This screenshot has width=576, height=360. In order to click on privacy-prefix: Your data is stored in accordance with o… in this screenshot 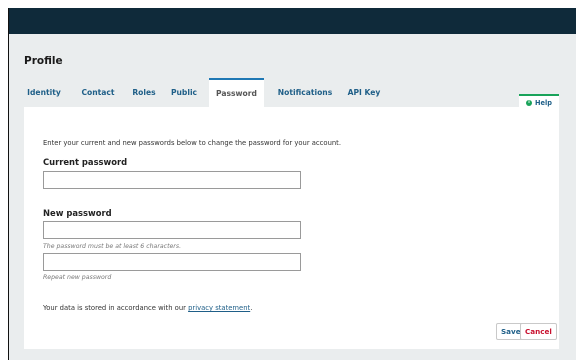, I will do `click(116, 308)`.